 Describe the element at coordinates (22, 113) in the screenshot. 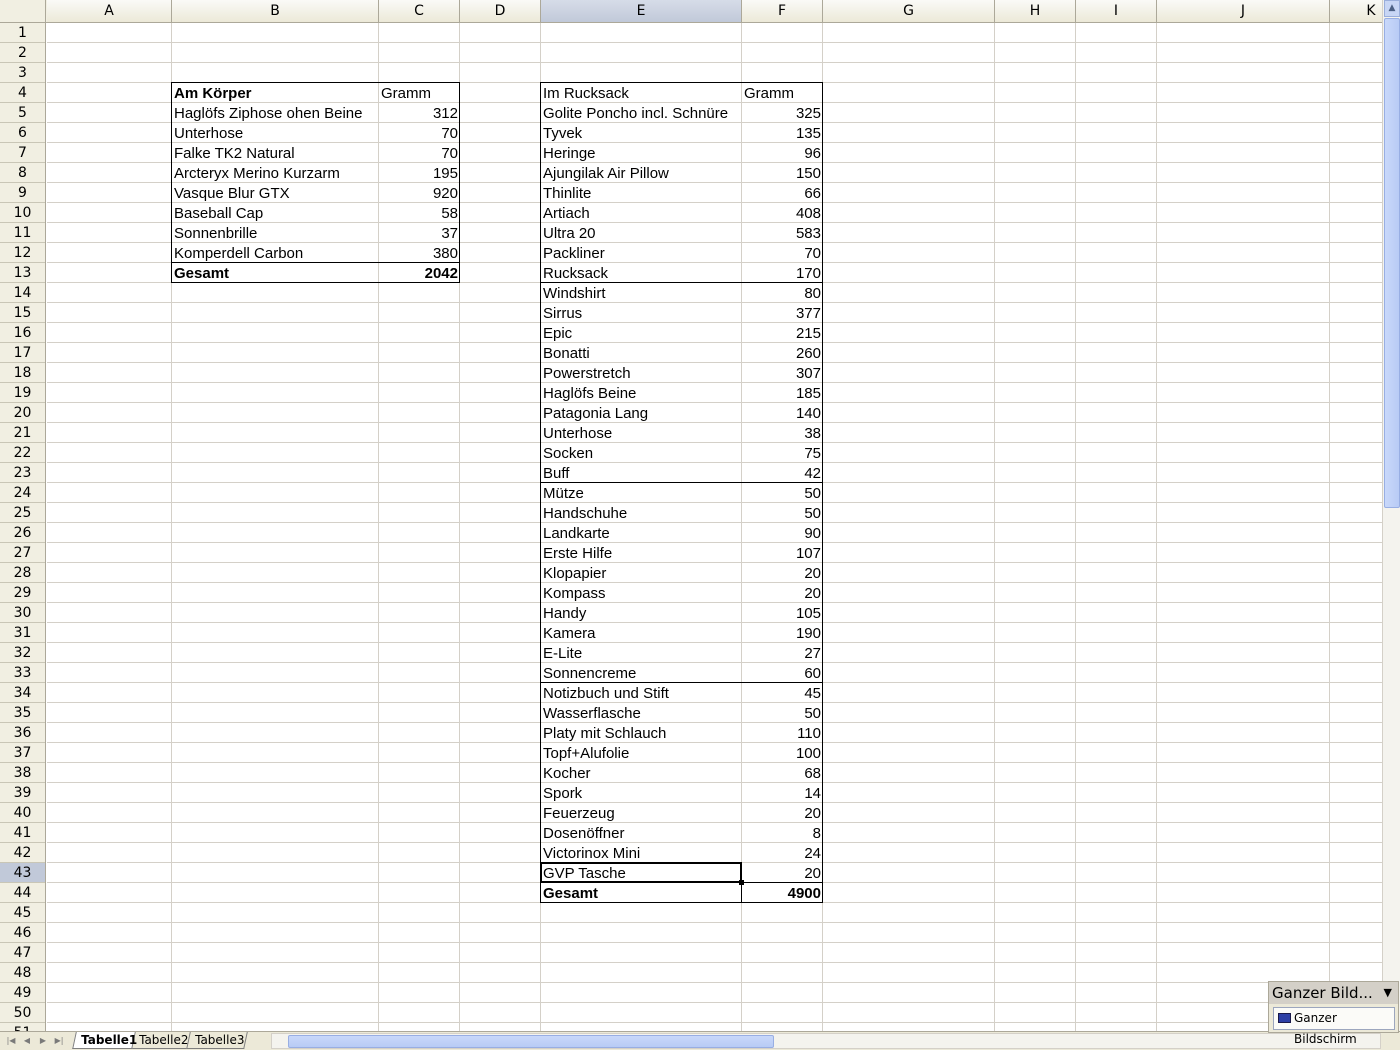

I see `row-header-5: 5` at that location.